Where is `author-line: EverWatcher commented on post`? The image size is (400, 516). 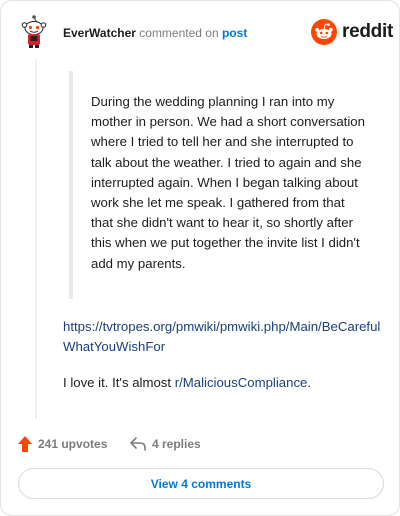
author-line: EverWatcher commented on post is located at coordinates (155, 33).